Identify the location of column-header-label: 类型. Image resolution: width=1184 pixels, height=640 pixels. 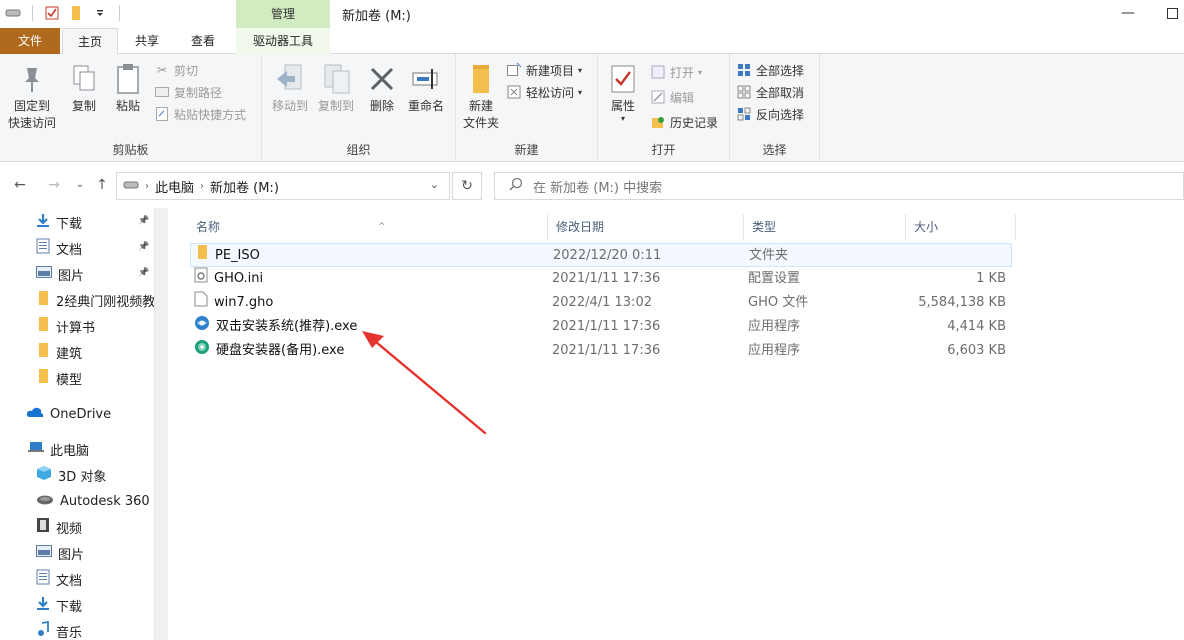
(764, 227).